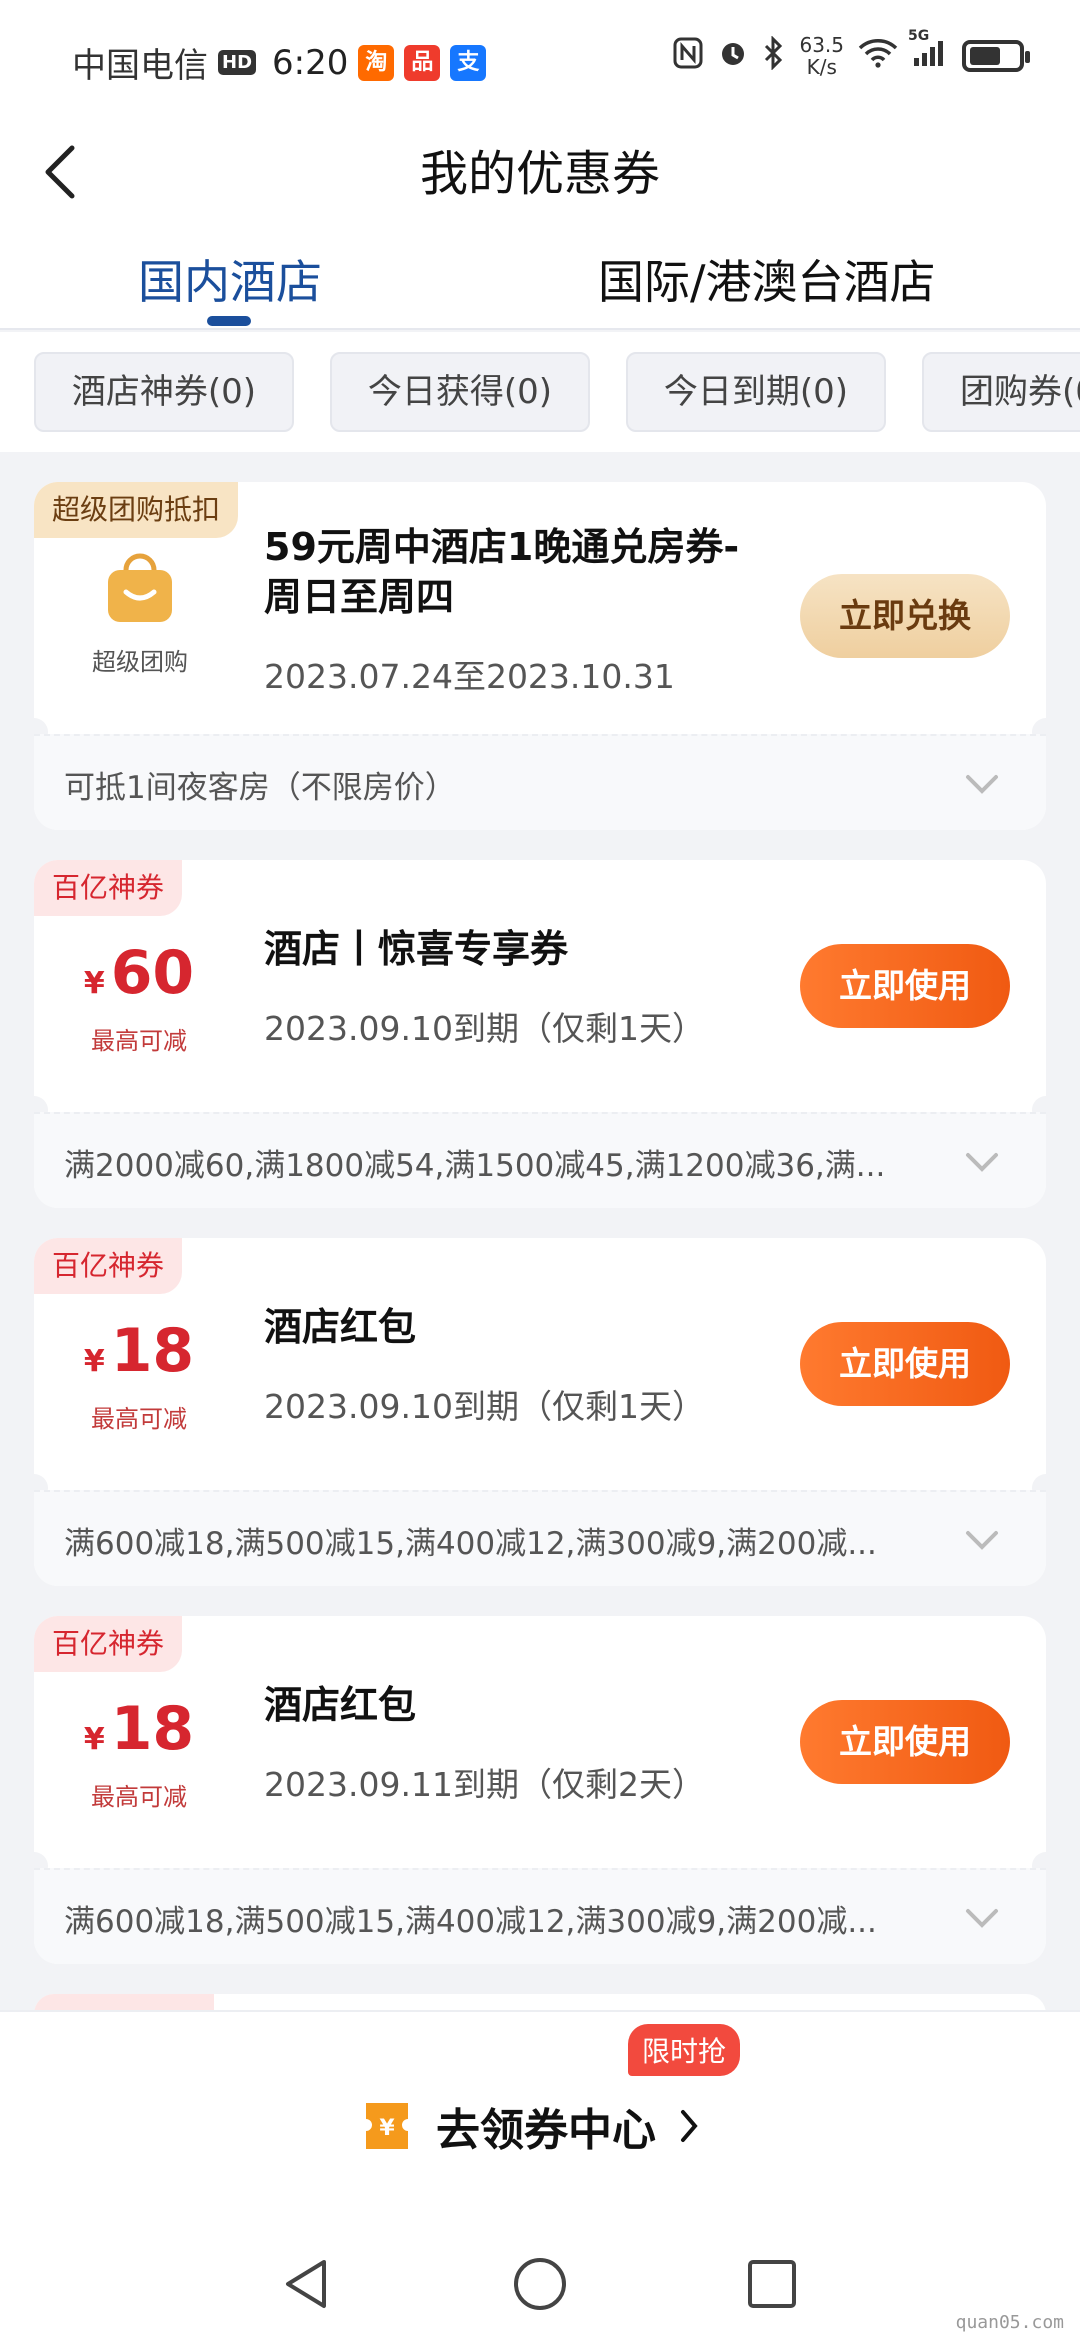  I want to click on coupon-badge: 超级团购, so click(140, 612).